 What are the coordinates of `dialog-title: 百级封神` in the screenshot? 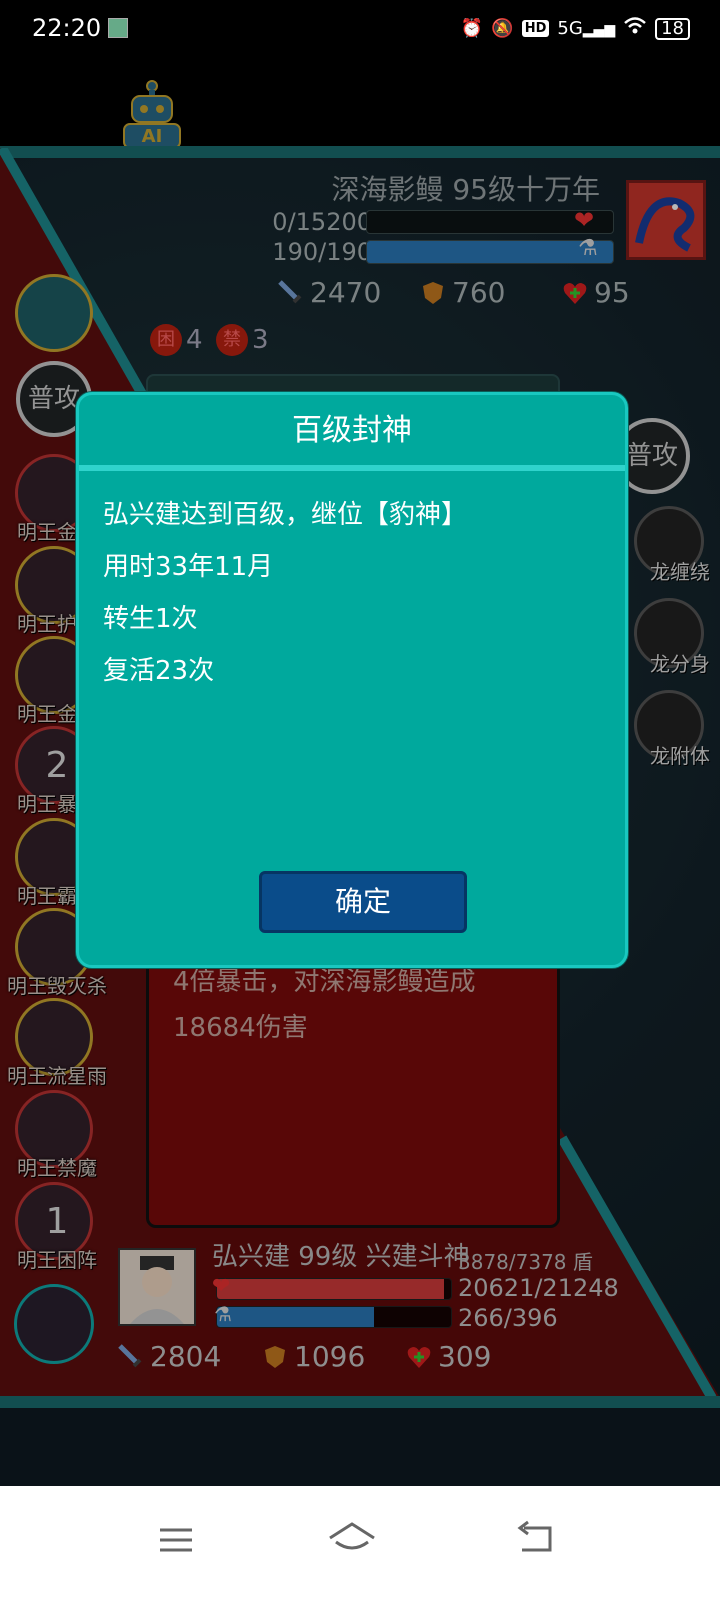 It's located at (352, 430).